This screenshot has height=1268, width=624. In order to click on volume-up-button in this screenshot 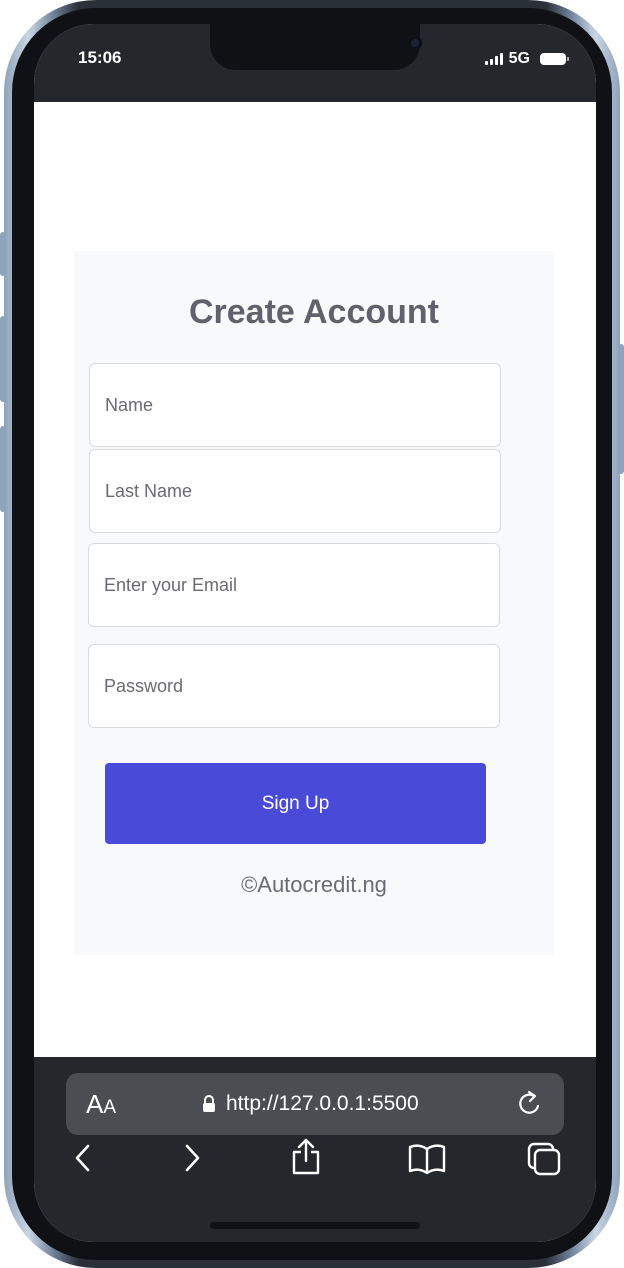, I will do `click(3, 359)`.